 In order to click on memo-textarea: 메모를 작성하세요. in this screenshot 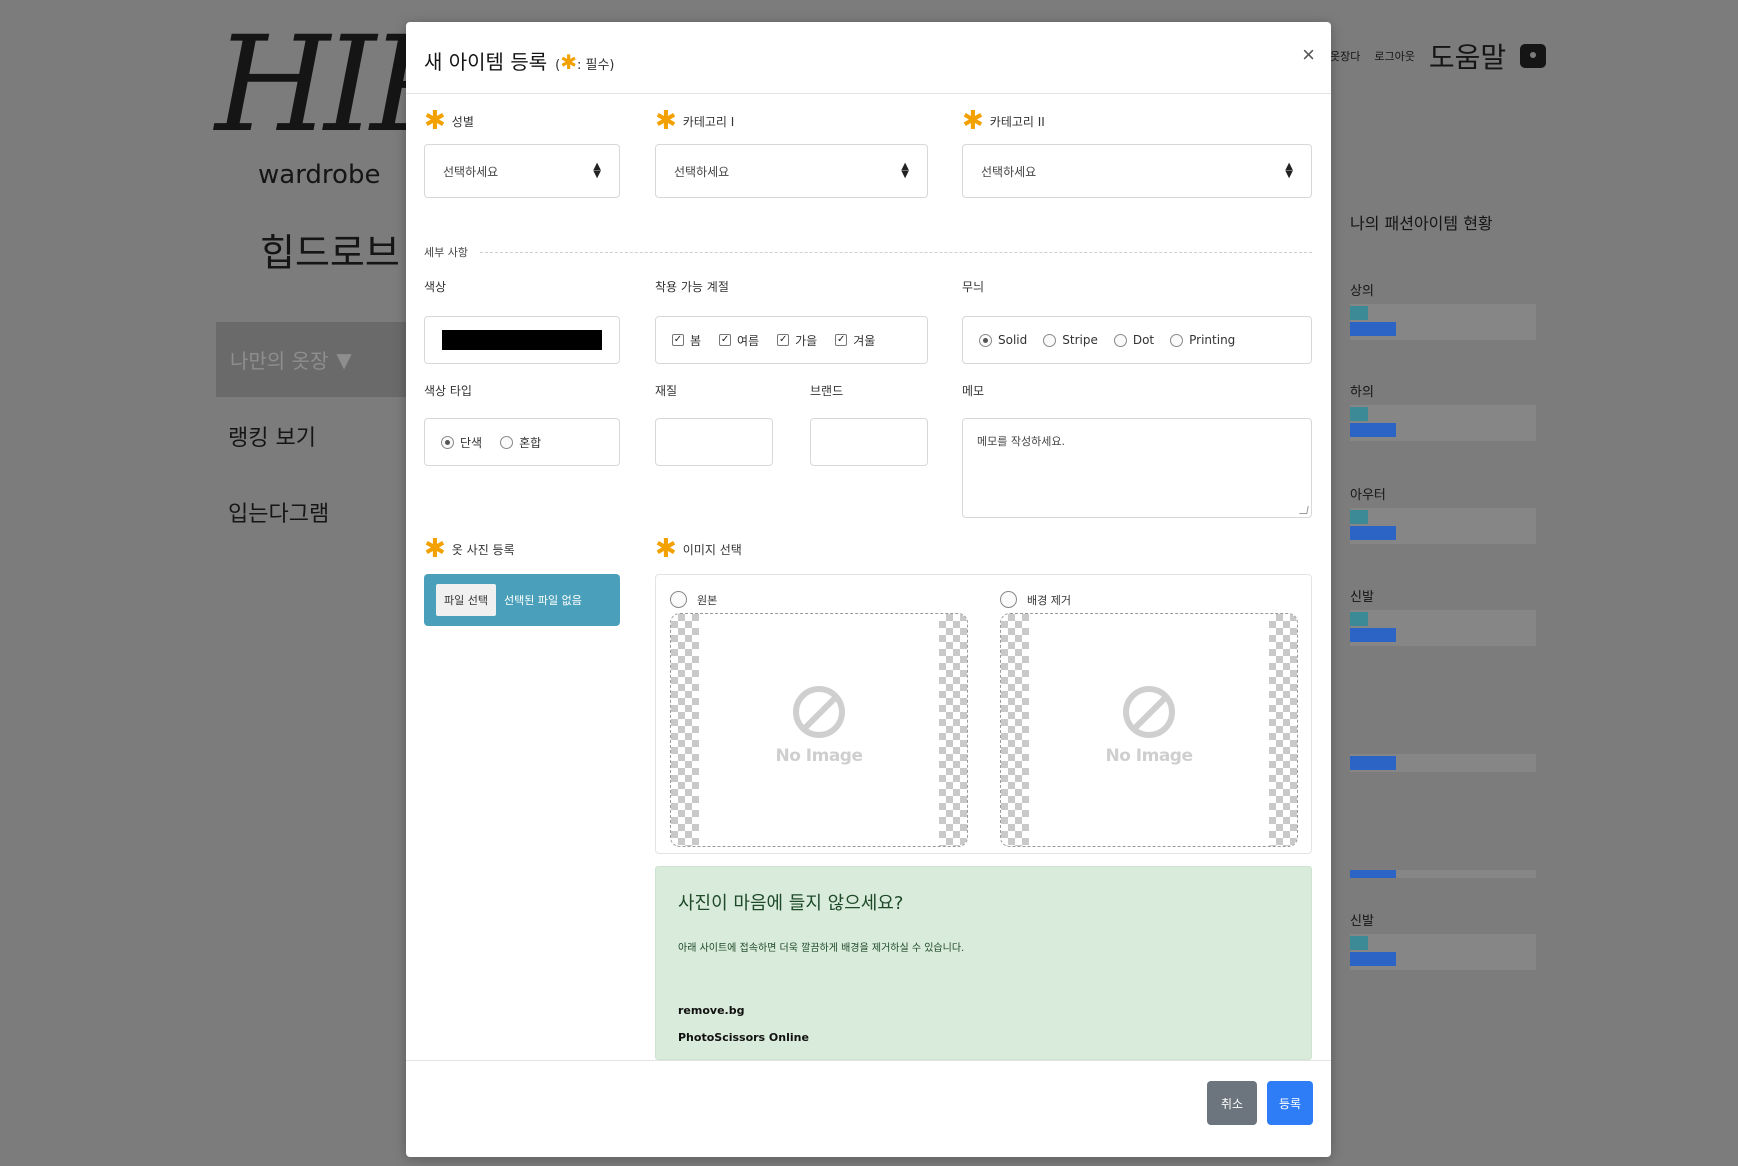, I will do `click(1137, 468)`.